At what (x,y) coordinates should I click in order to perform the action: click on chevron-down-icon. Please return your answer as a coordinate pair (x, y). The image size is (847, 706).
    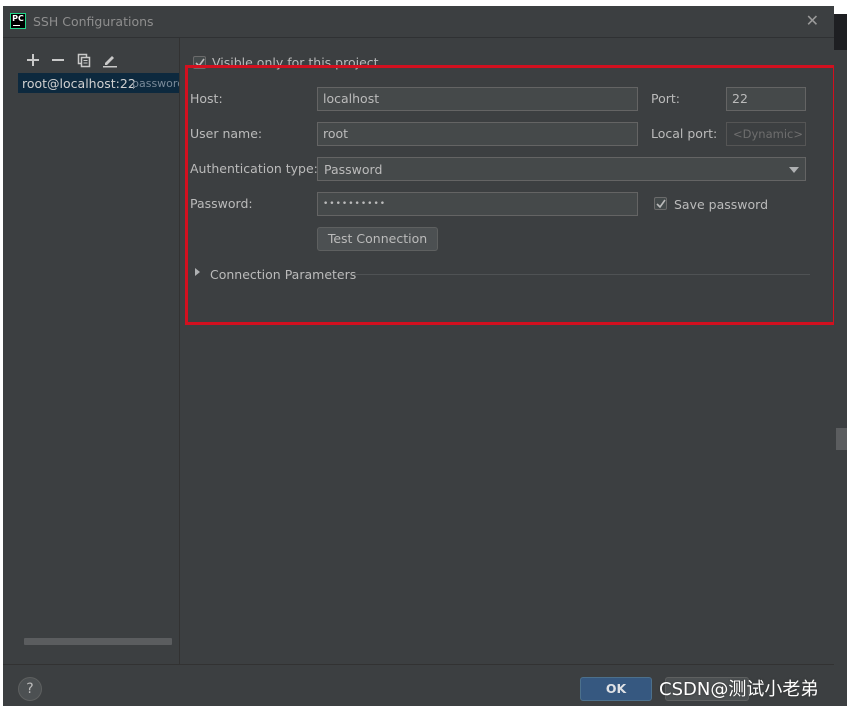
    Looking at the image, I should click on (794, 170).